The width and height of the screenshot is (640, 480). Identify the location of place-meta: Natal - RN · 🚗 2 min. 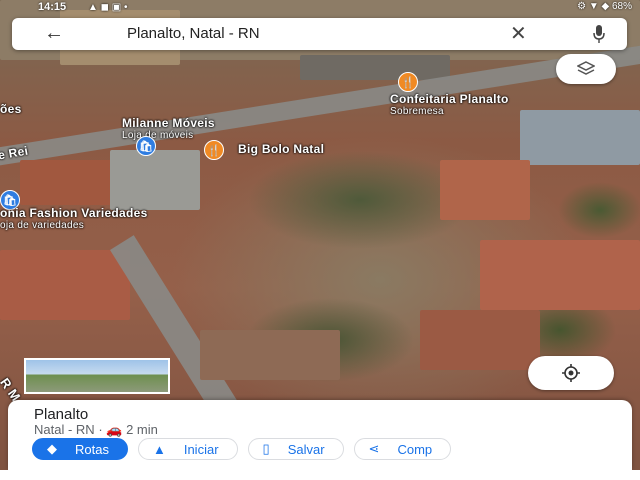
(96, 430).